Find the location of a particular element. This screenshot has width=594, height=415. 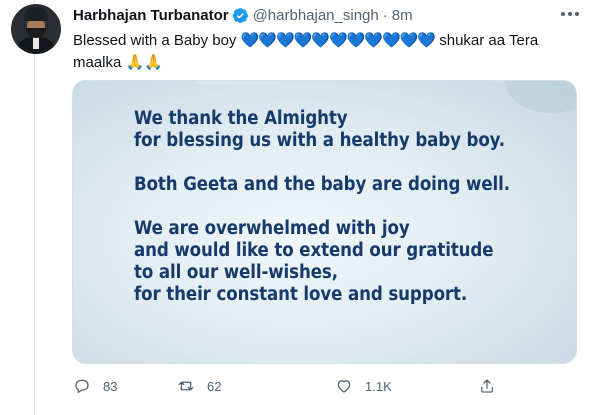

announcement-line: to all our well-wishes, is located at coordinates (236, 272).